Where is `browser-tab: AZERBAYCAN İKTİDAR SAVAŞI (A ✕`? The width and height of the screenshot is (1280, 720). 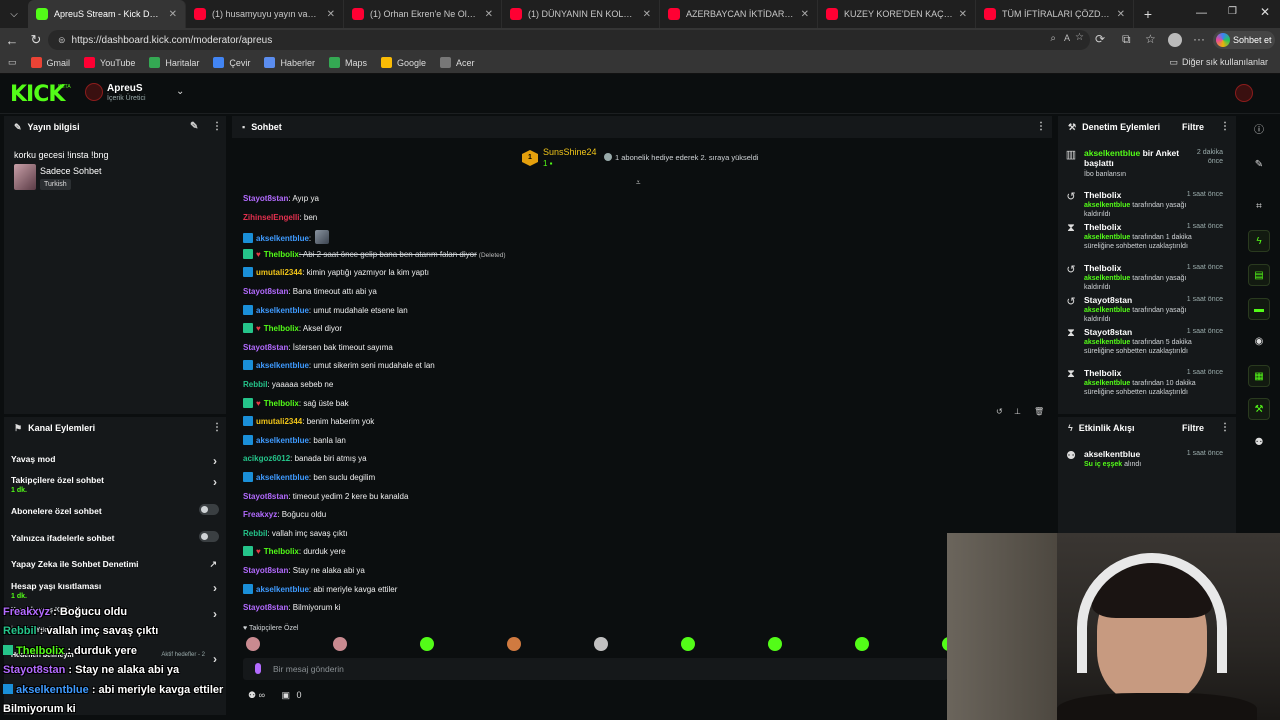 browser-tab: AZERBAYCAN İKTİDAR SAVAŞI (A ✕ is located at coordinates (739, 14).